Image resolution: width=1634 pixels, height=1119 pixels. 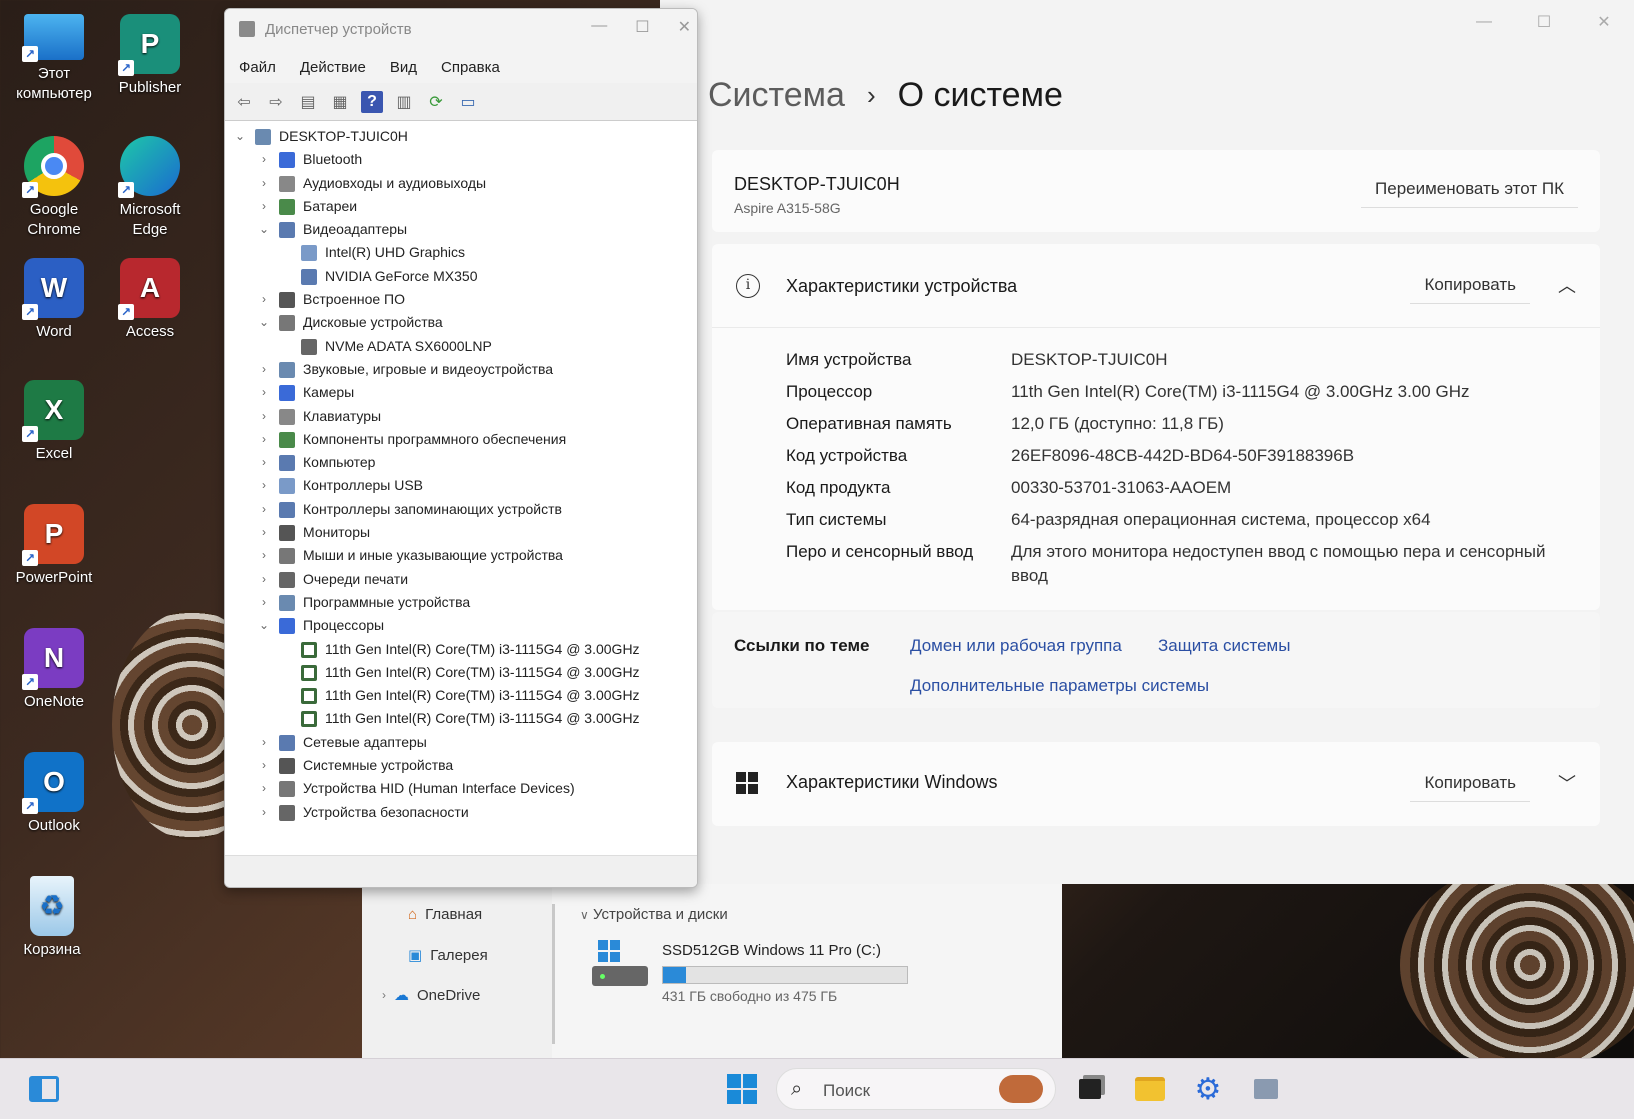 What do you see at coordinates (54, 300) in the screenshot?
I see `desktop-icon-word: W ↗ Word` at bounding box center [54, 300].